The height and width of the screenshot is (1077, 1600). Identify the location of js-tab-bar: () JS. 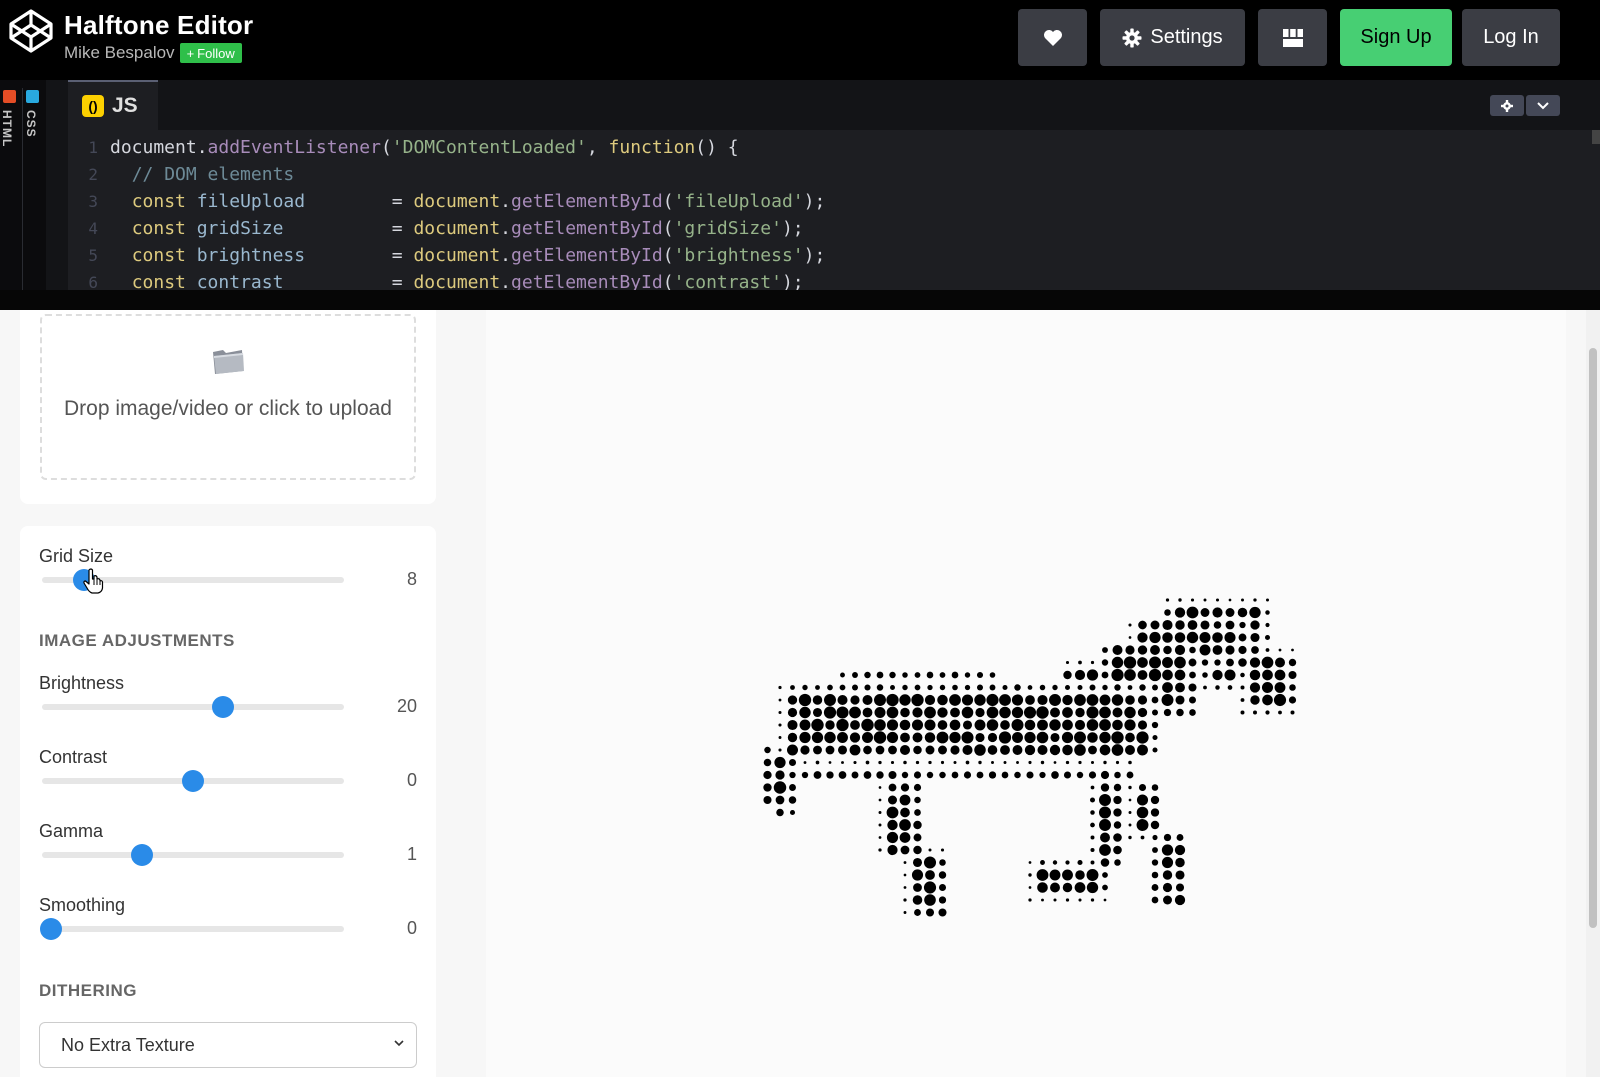
(834, 112).